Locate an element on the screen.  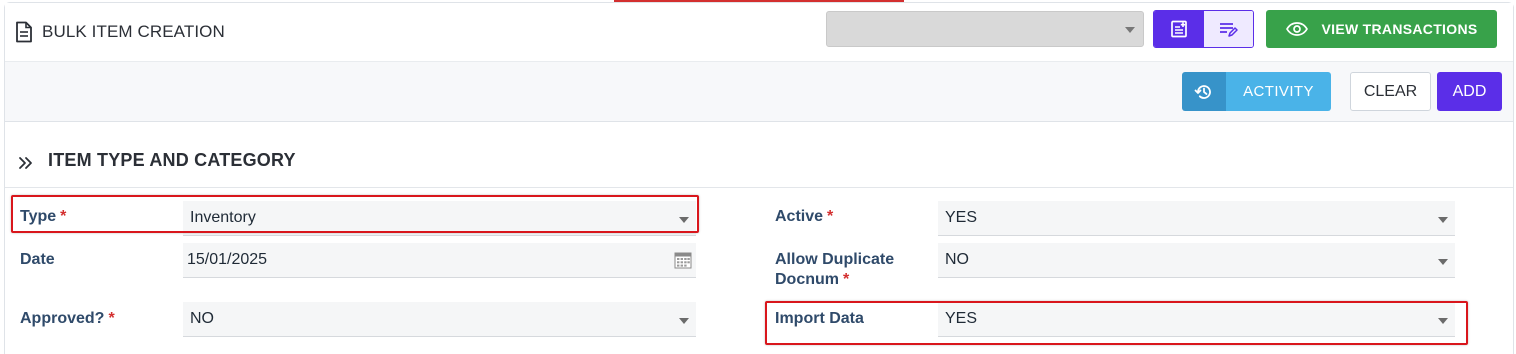
approved-value: NO is located at coordinates (202, 318).